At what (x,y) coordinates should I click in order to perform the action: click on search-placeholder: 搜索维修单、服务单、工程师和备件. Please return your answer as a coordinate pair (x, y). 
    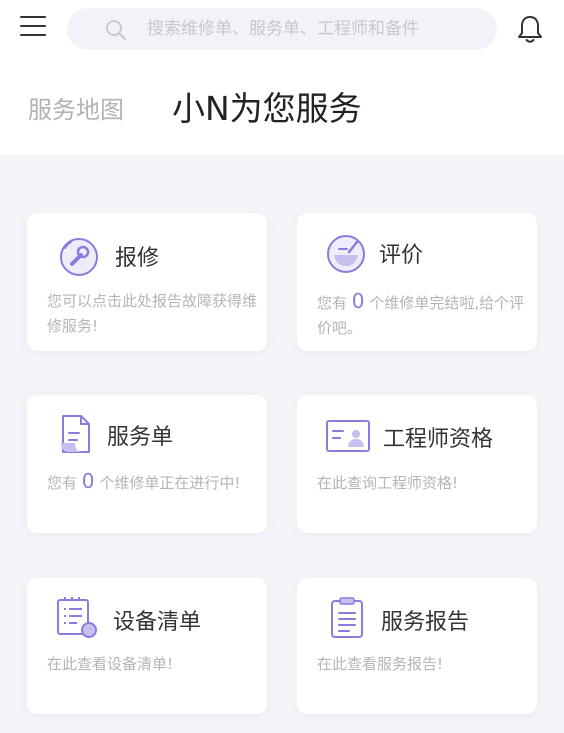
    Looking at the image, I should click on (283, 29).